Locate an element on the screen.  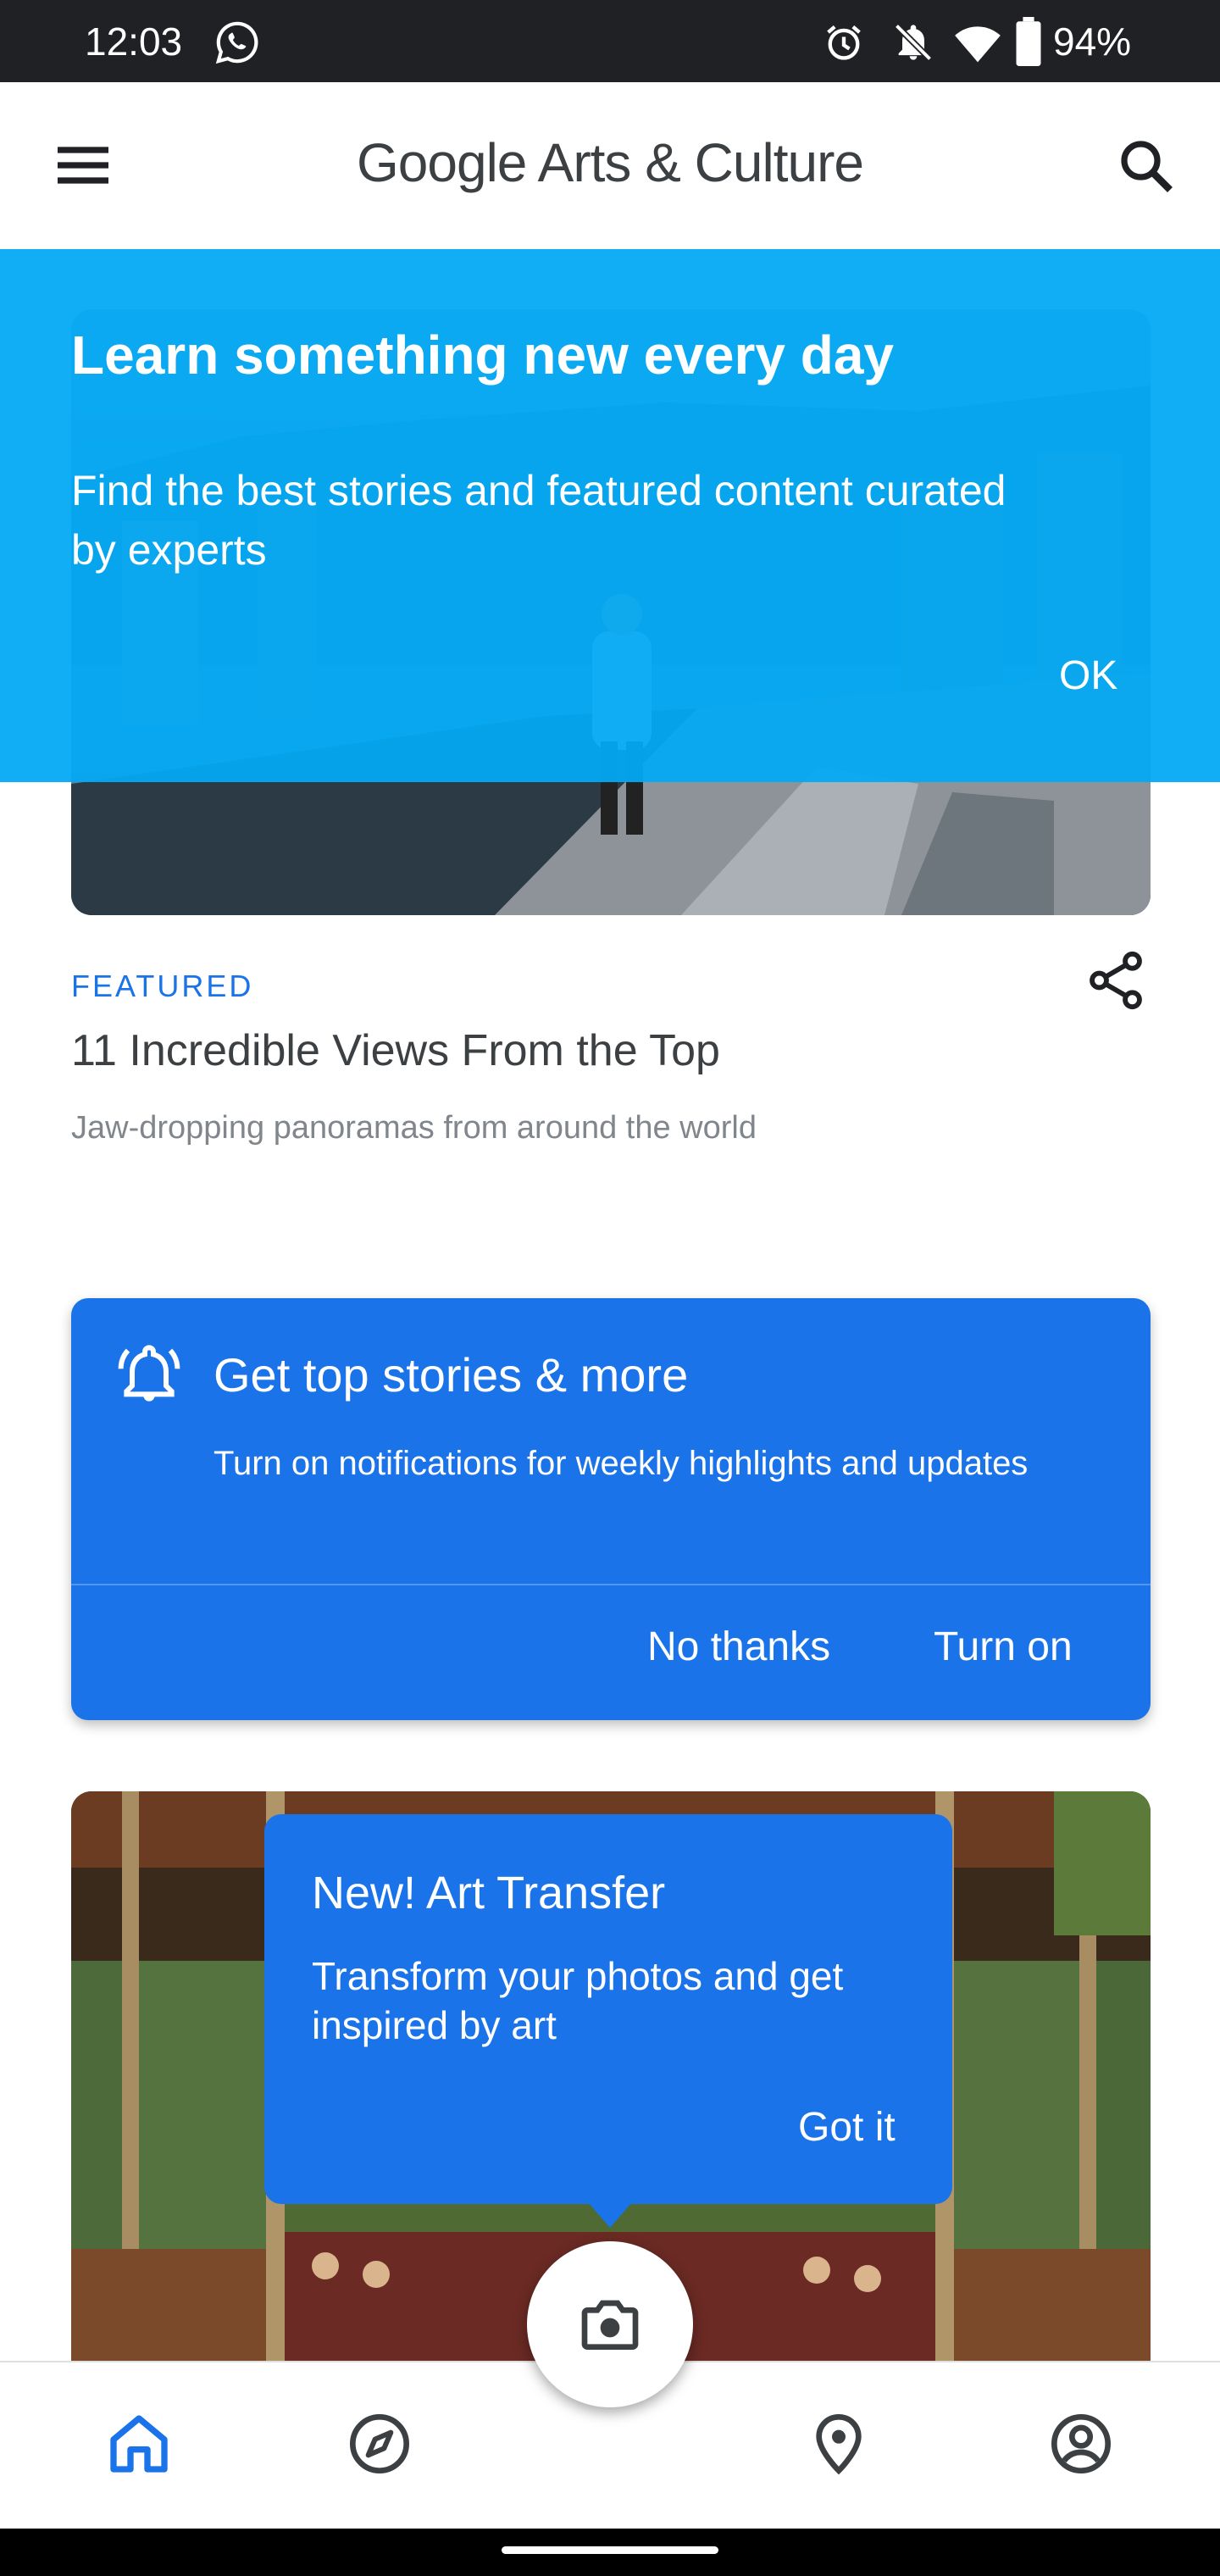
app-logo: Google Arts & Culture is located at coordinates (610, 162).